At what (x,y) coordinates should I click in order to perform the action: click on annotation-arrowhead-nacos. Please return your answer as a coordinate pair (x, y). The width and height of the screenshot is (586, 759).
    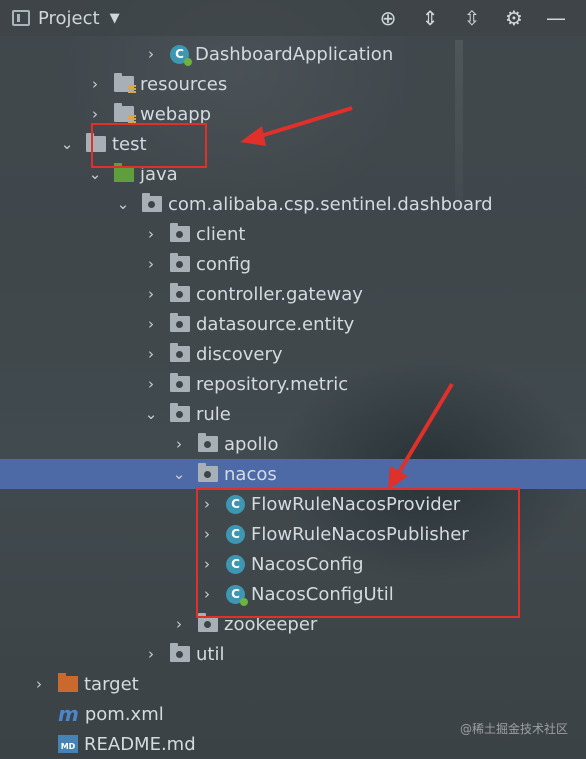
    Looking at the image, I should click on (398, 478).